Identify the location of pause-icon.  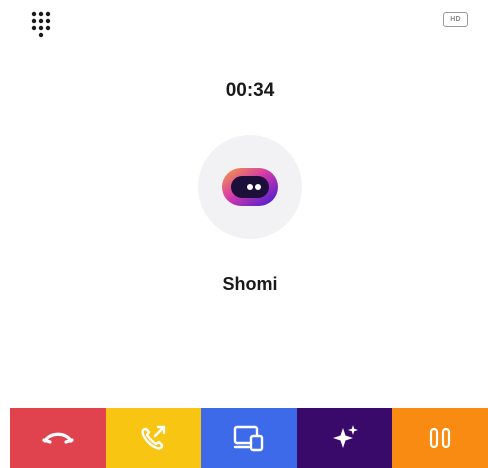
(440, 438).